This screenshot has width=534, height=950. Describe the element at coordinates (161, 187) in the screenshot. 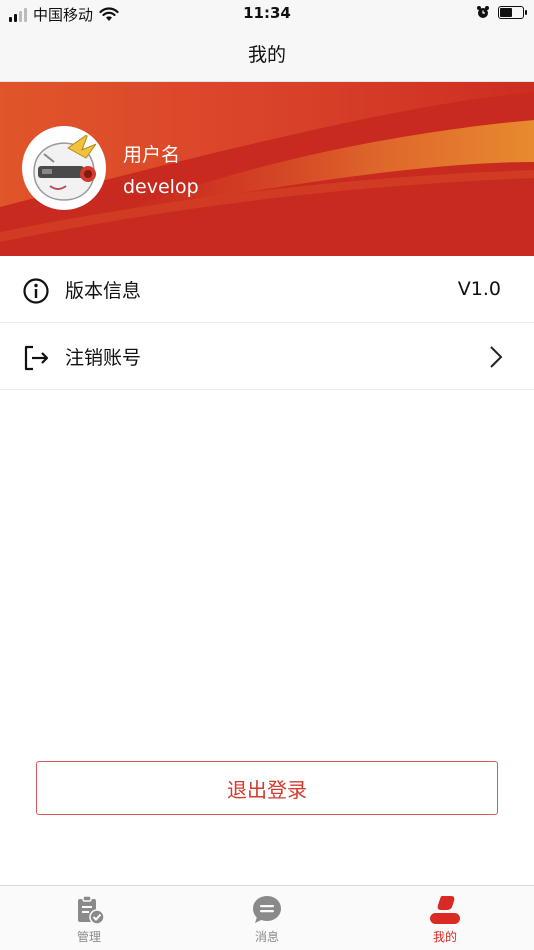

I see `username: develop` at that location.